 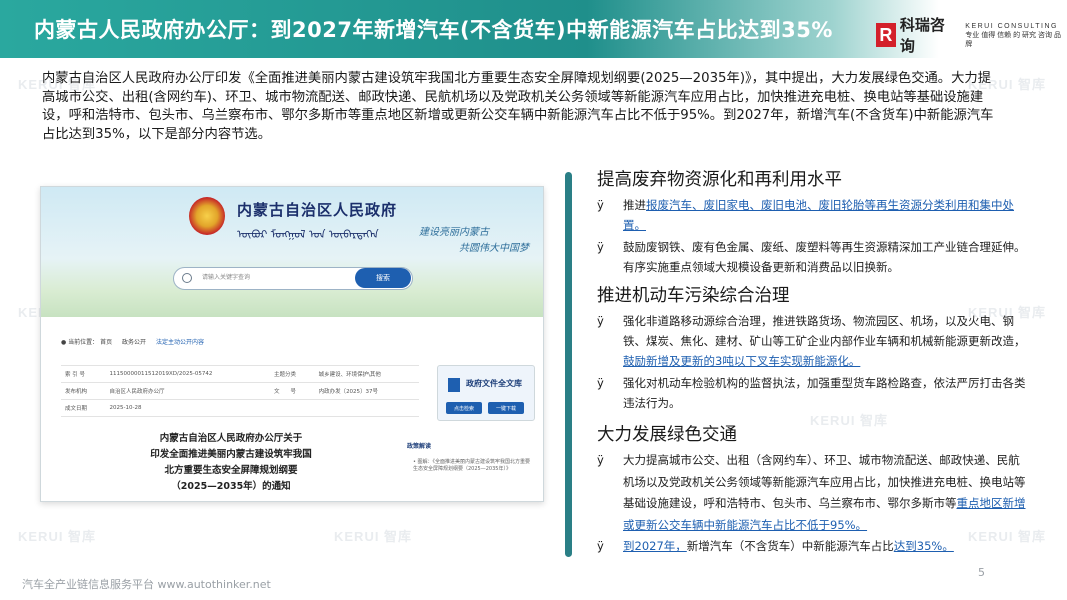 I want to click on national-emblem-icon, so click(x=207, y=216).